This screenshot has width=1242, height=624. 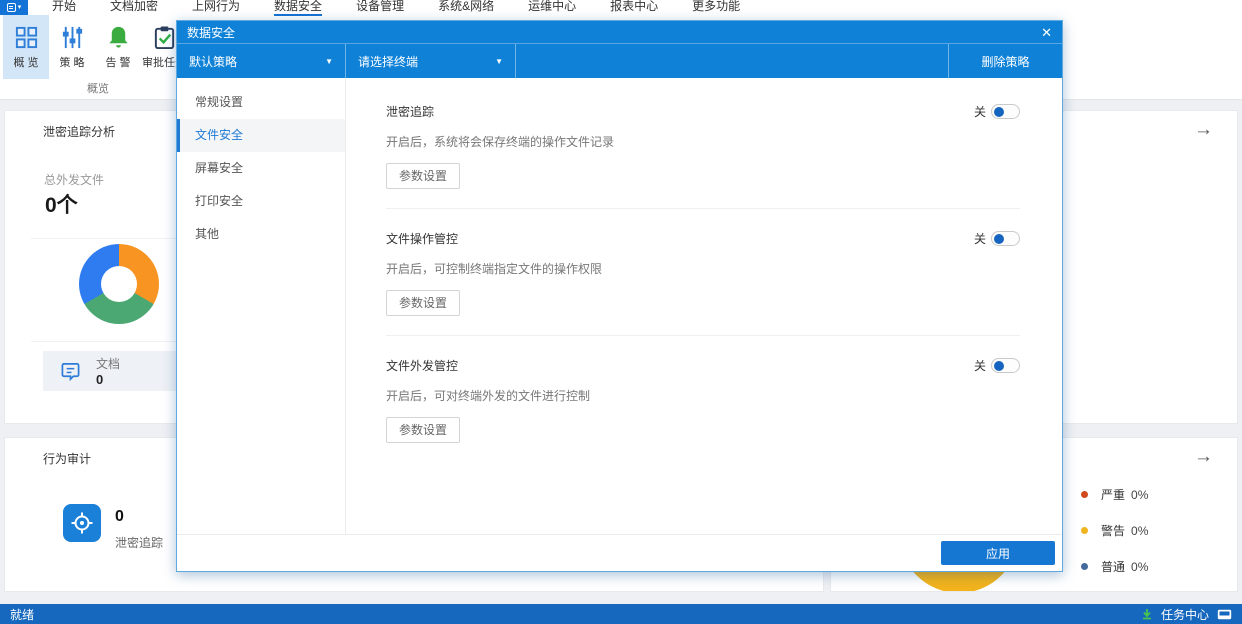 What do you see at coordinates (134, 8) in the screenshot?
I see `menu-item-doc-encrypt: 文档加密` at bounding box center [134, 8].